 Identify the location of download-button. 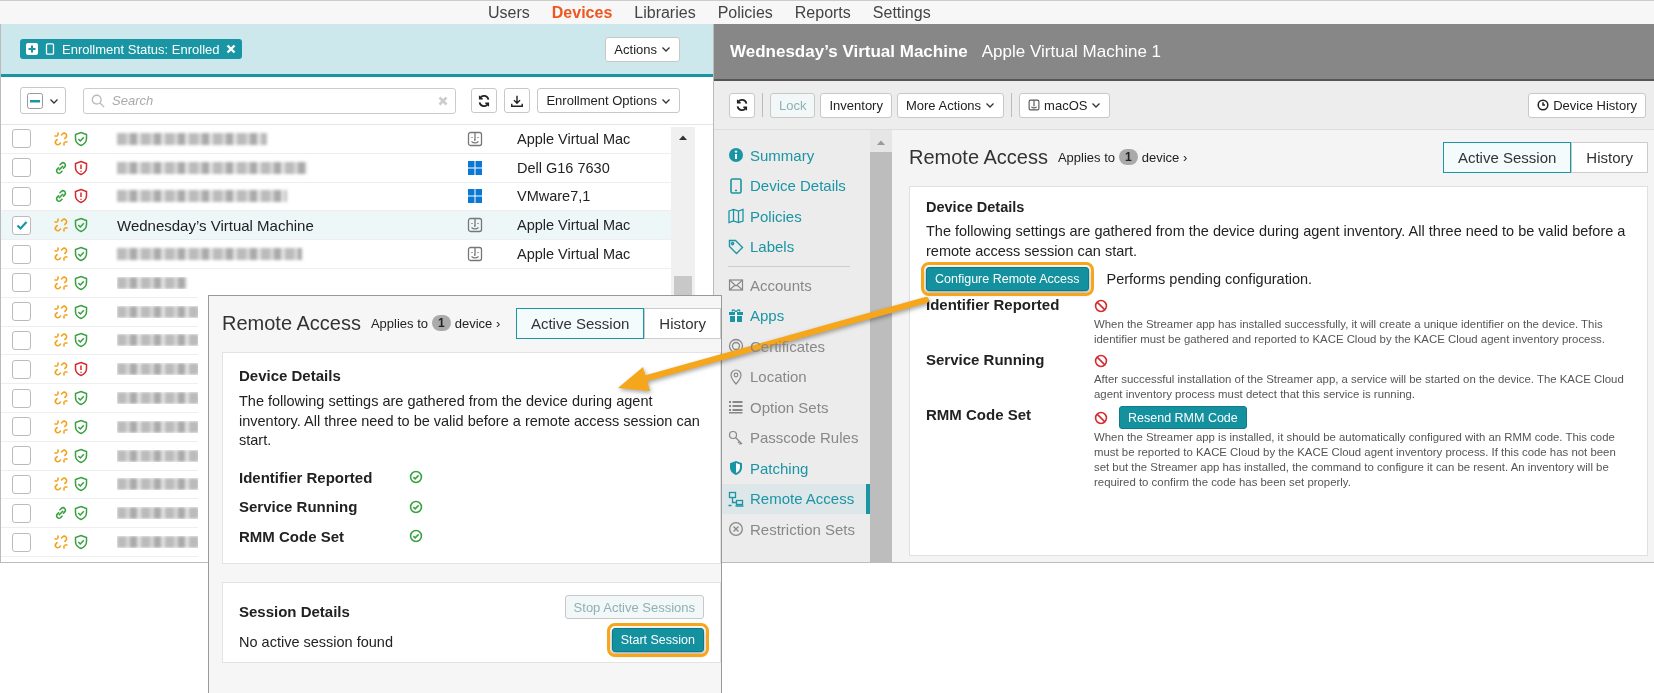
(517, 100).